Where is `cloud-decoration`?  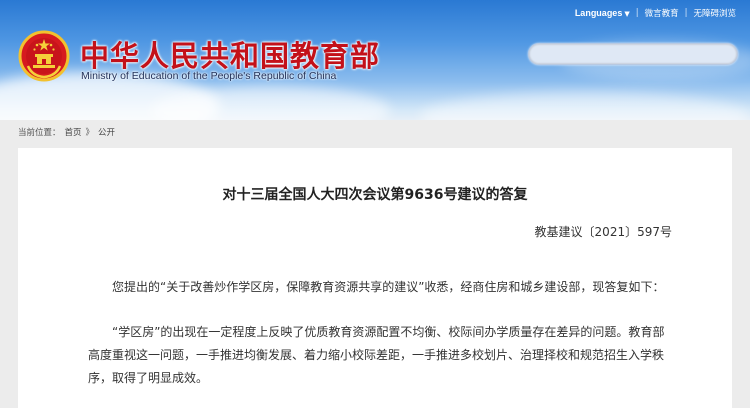
cloud-decoration is located at coordinates (585, 106).